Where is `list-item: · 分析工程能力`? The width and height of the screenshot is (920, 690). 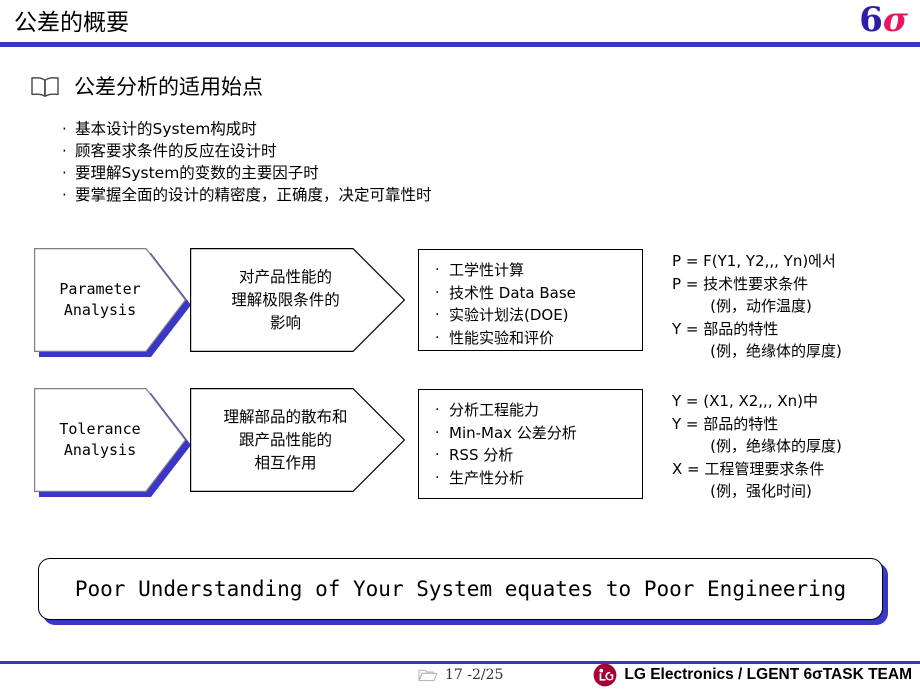
list-item: · 分析工程能力 is located at coordinates (533, 410).